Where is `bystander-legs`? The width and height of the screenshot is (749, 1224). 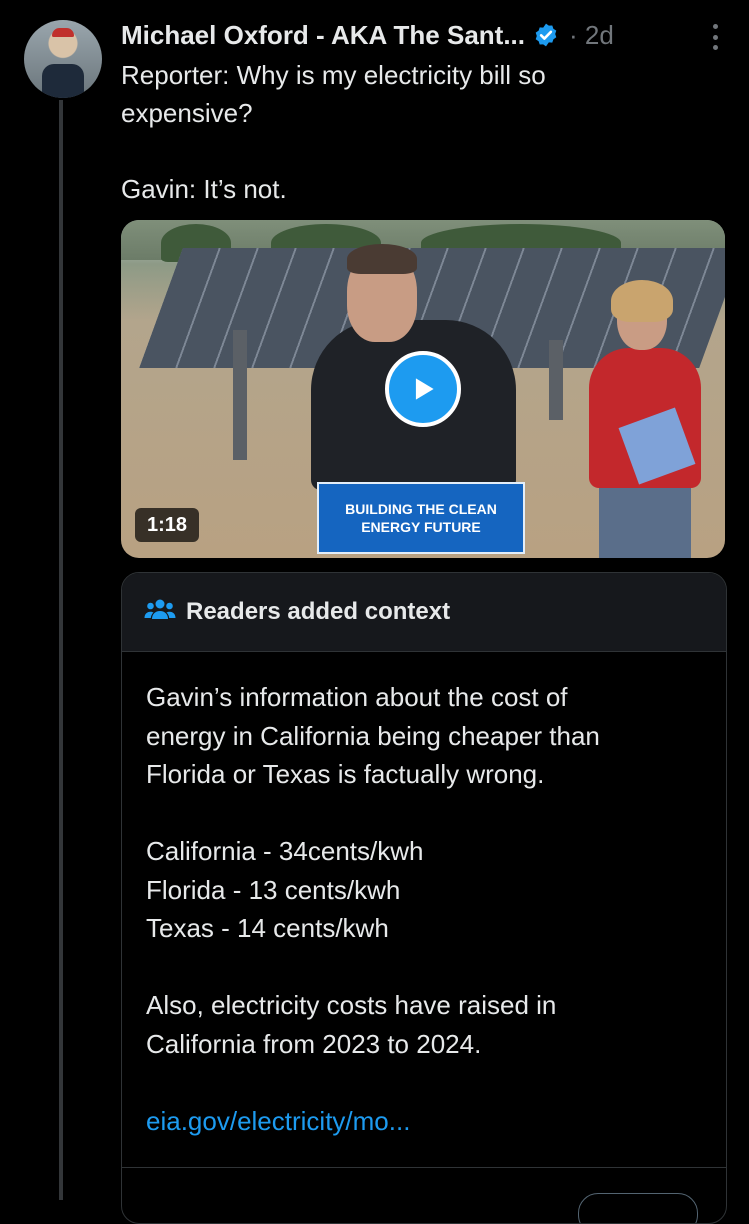 bystander-legs is located at coordinates (645, 520).